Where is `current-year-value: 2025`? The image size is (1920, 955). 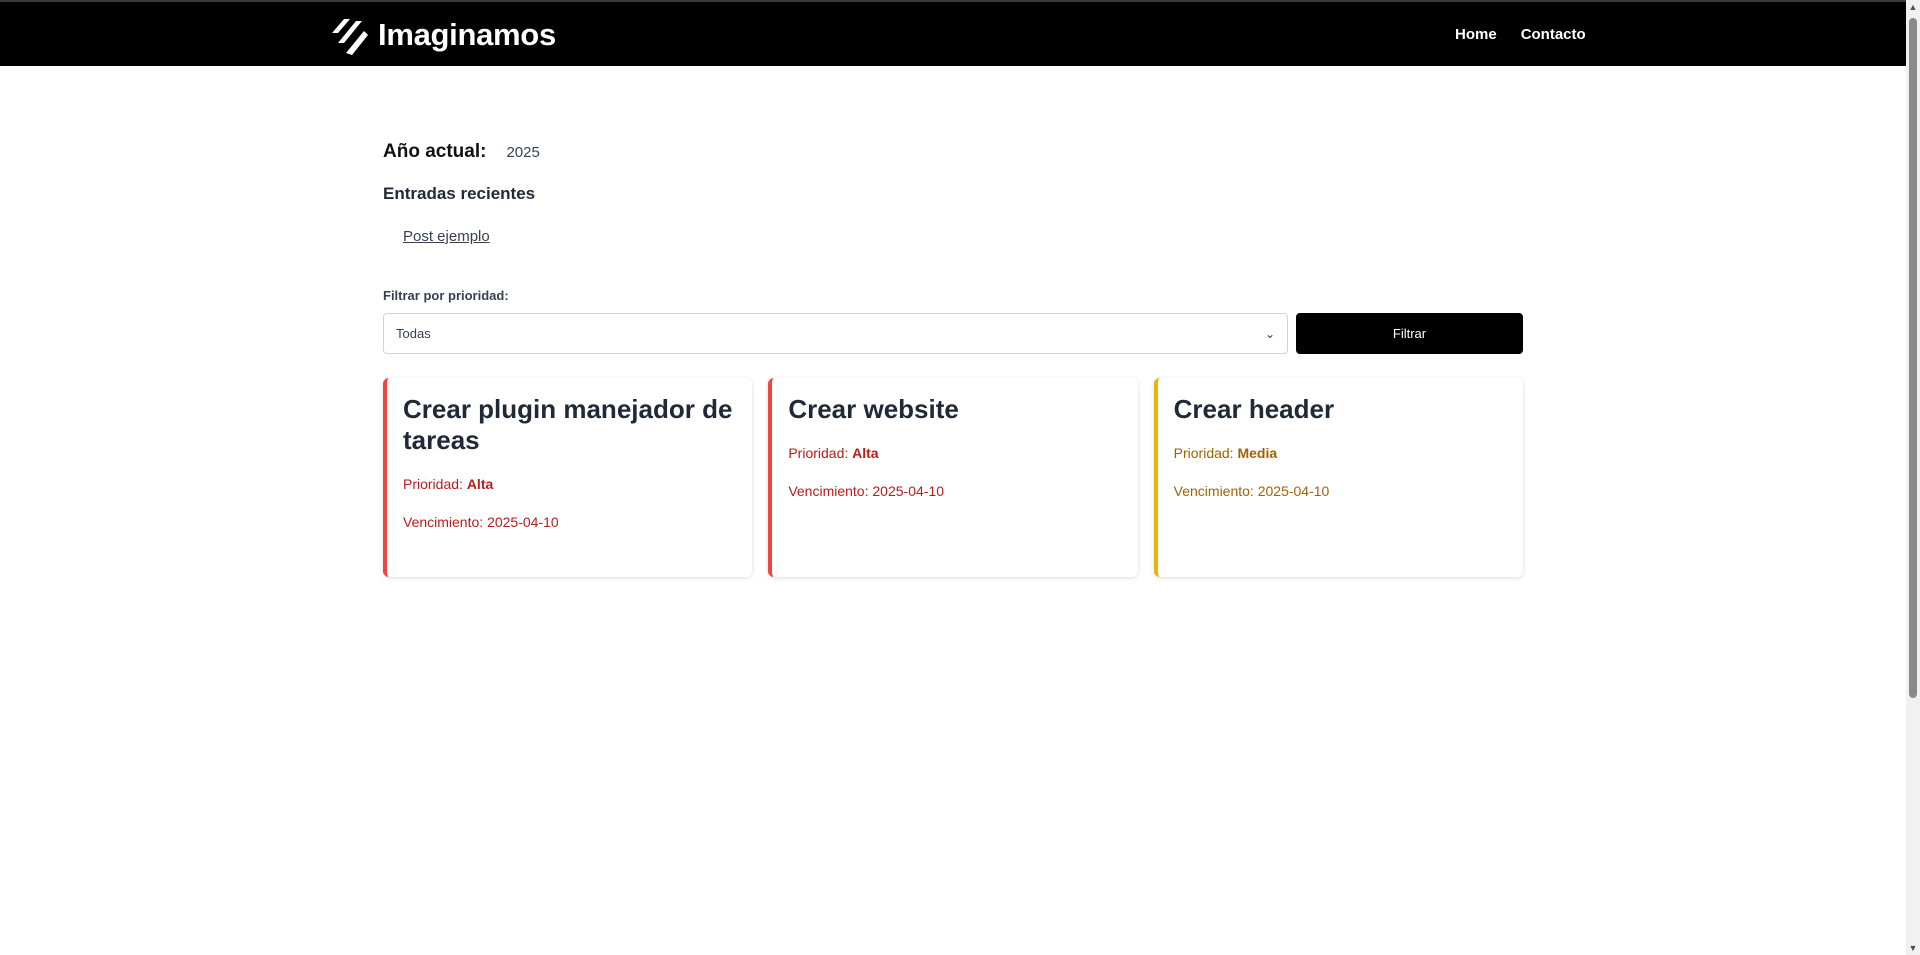 current-year-value: 2025 is located at coordinates (523, 152).